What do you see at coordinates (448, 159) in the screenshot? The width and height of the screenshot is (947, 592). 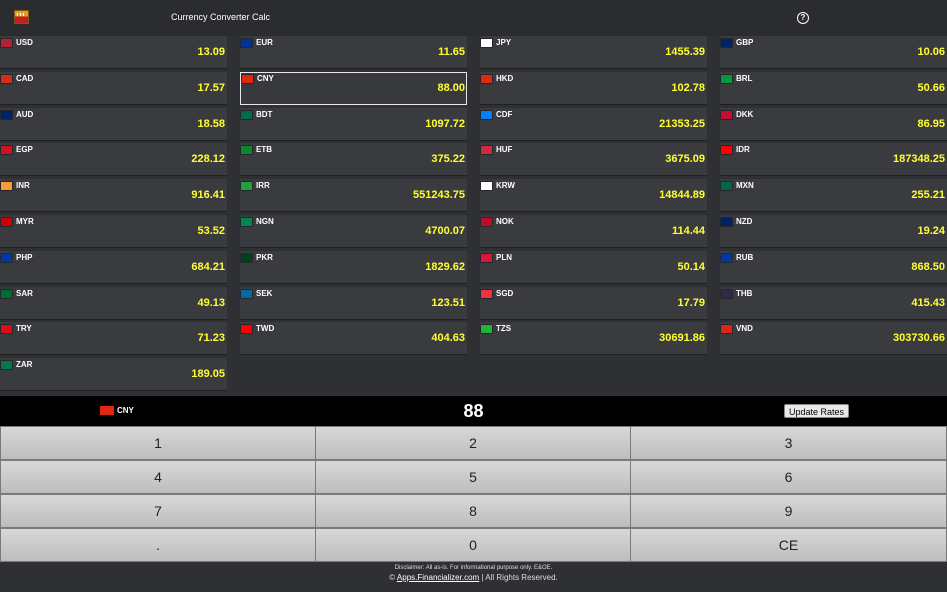 I see `currency-amount: 375.22` at bounding box center [448, 159].